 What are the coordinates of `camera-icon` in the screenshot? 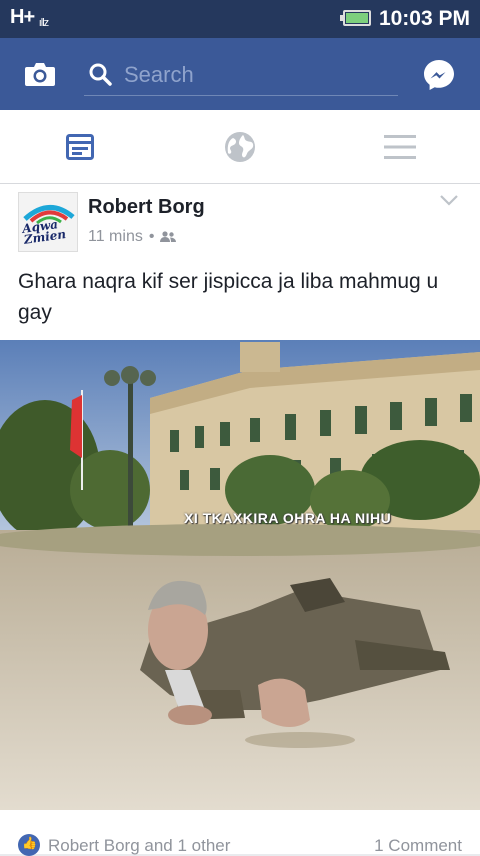 It's located at (40, 74).